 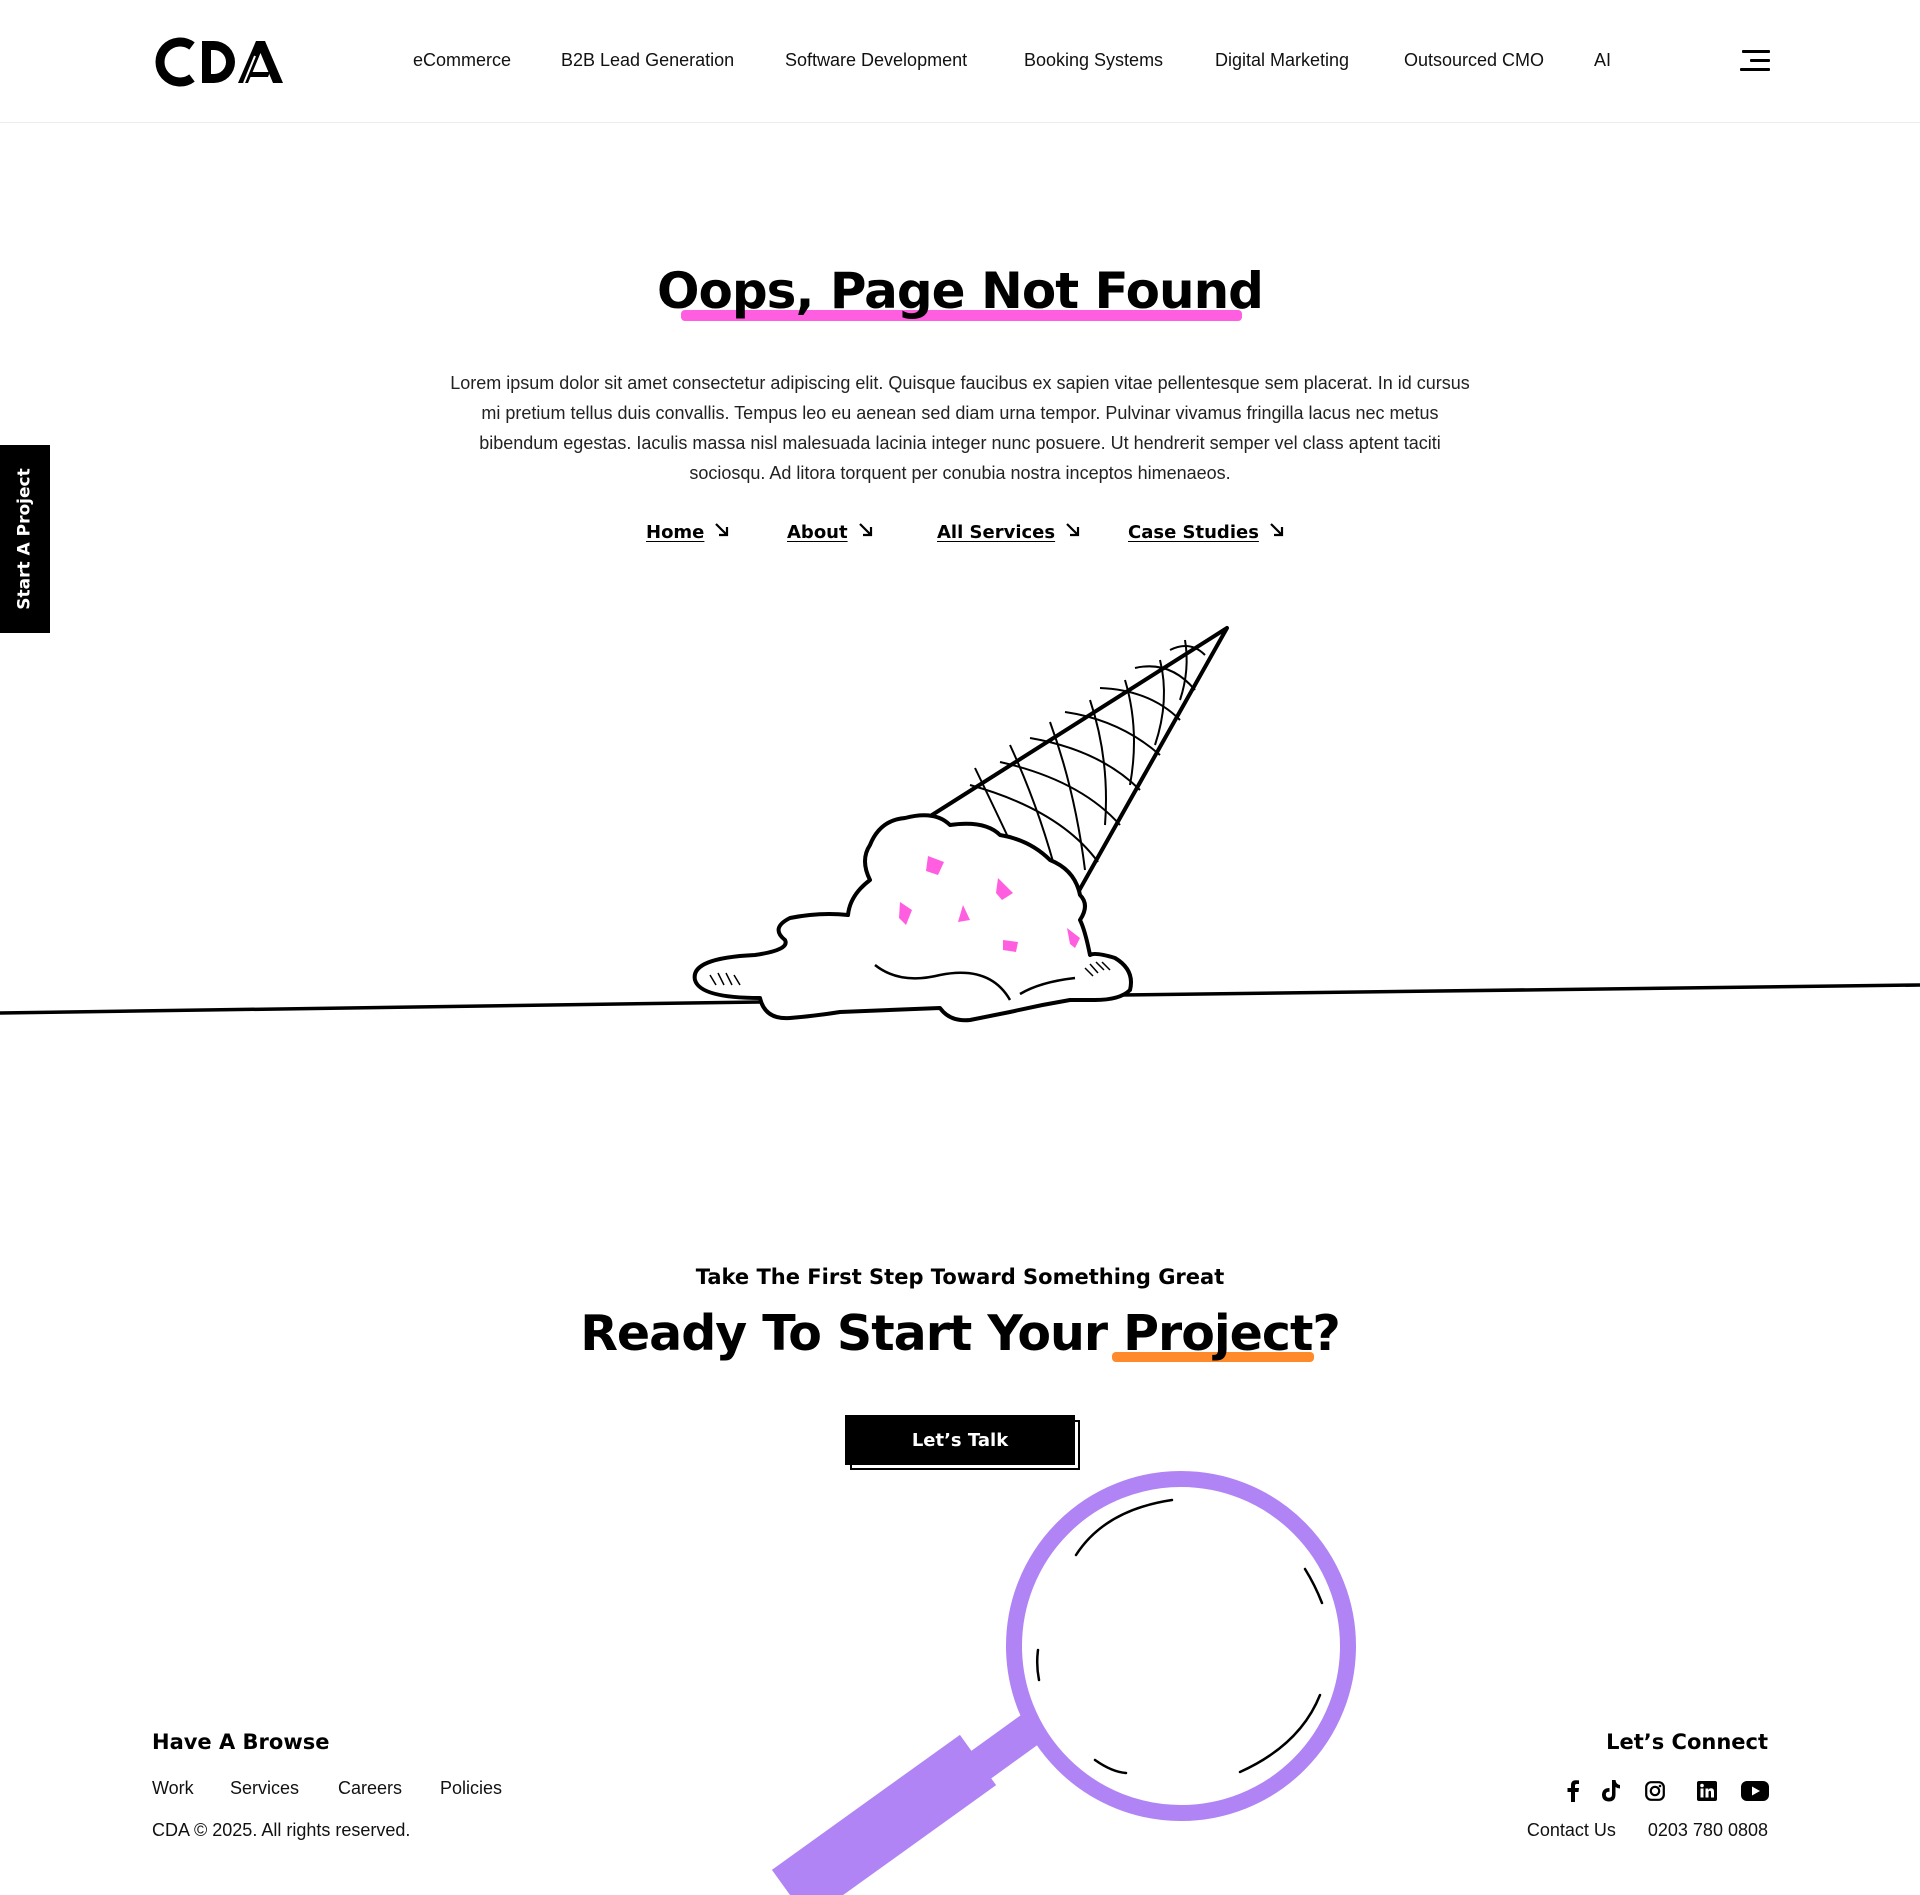 I want to click on footer-browse-title: Have A Browse, so click(x=241, y=1742).